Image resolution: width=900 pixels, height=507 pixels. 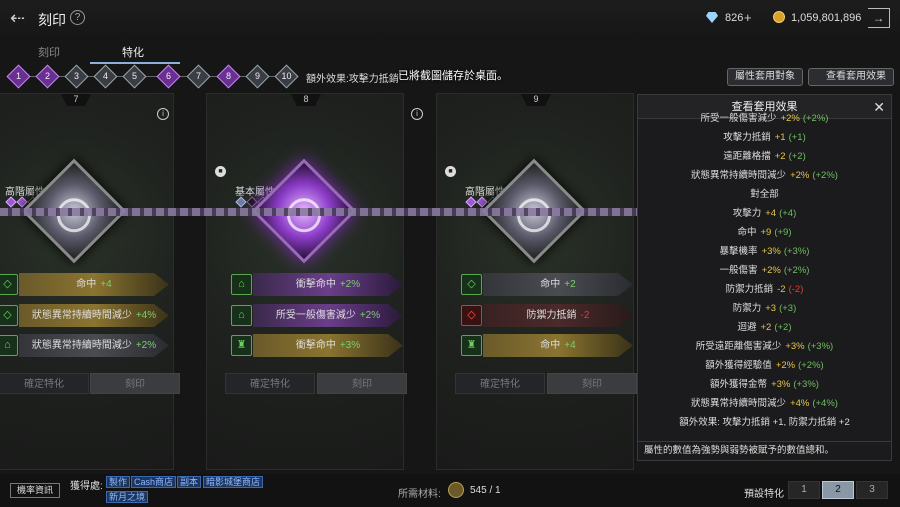 What do you see at coordinates (257, 76) in the screenshot?
I see `step-9: 9` at bounding box center [257, 76].